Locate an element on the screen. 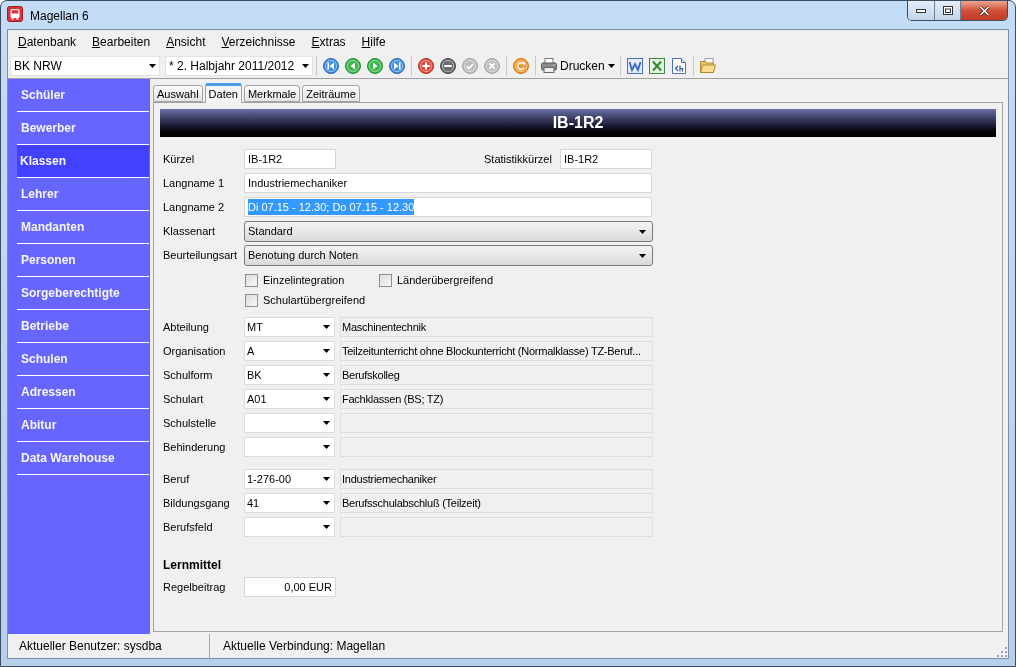 The image size is (1016, 667). field-label: Abteilung is located at coordinates (186, 327).